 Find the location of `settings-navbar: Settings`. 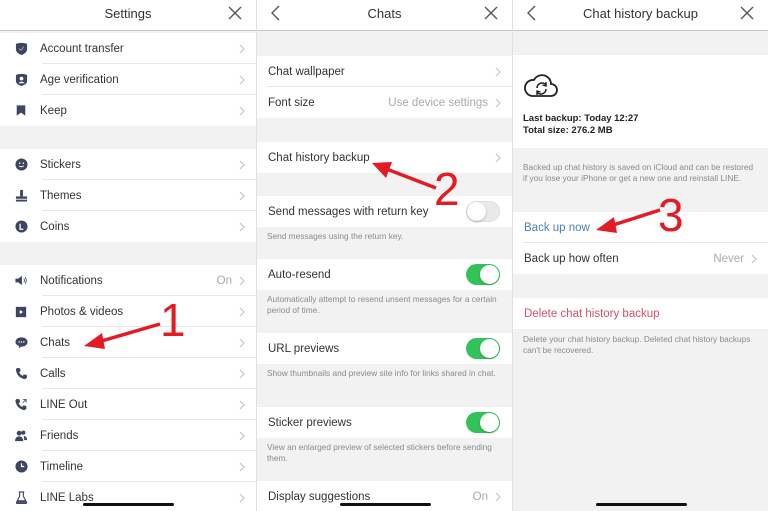

settings-navbar: Settings is located at coordinates (128, 15).